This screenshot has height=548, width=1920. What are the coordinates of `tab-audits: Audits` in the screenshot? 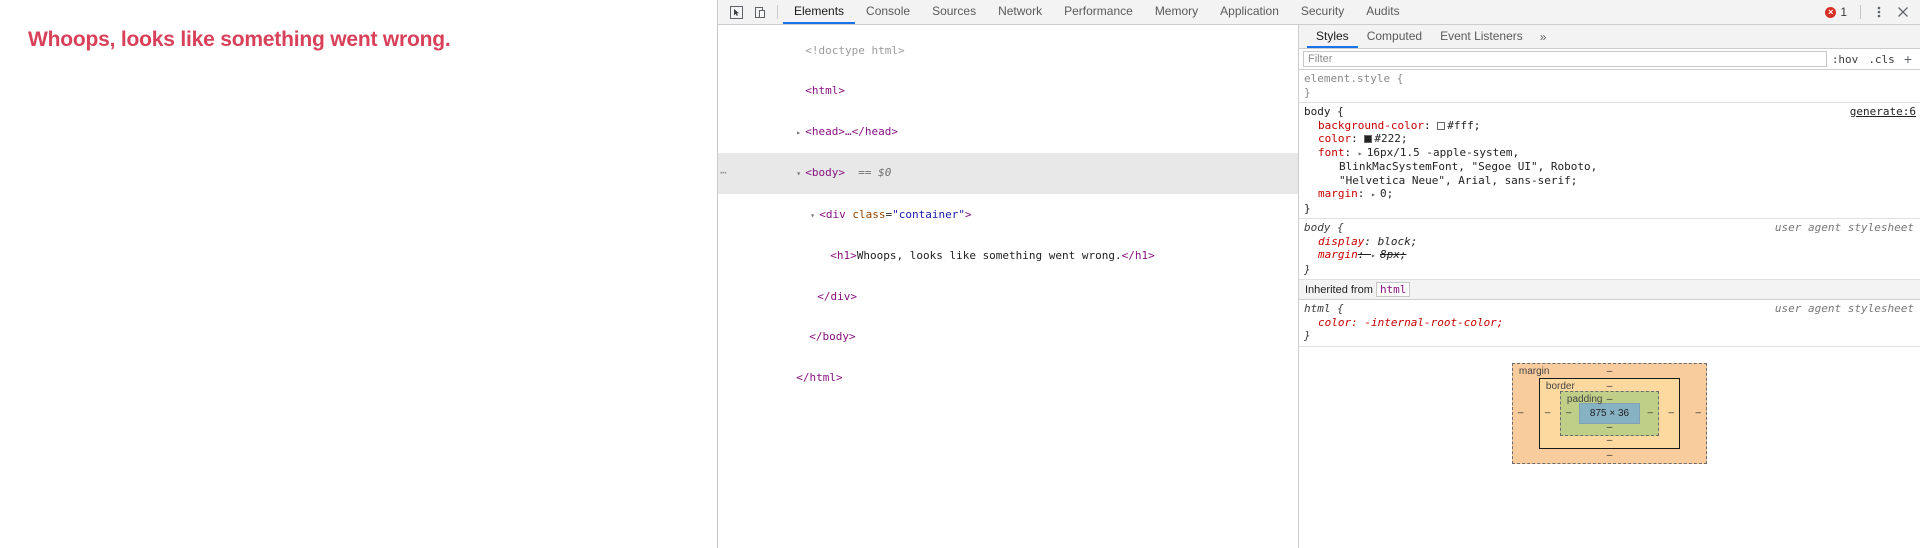 It's located at (1382, 12).